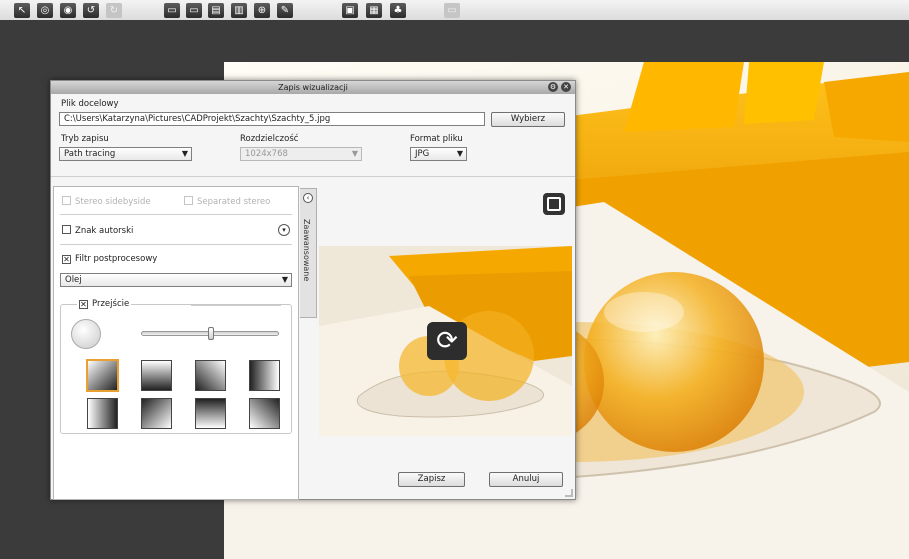 This screenshot has width=909, height=559. What do you see at coordinates (68, 10) in the screenshot?
I see `view-eye-icon: ◉` at bounding box center [68, 10].